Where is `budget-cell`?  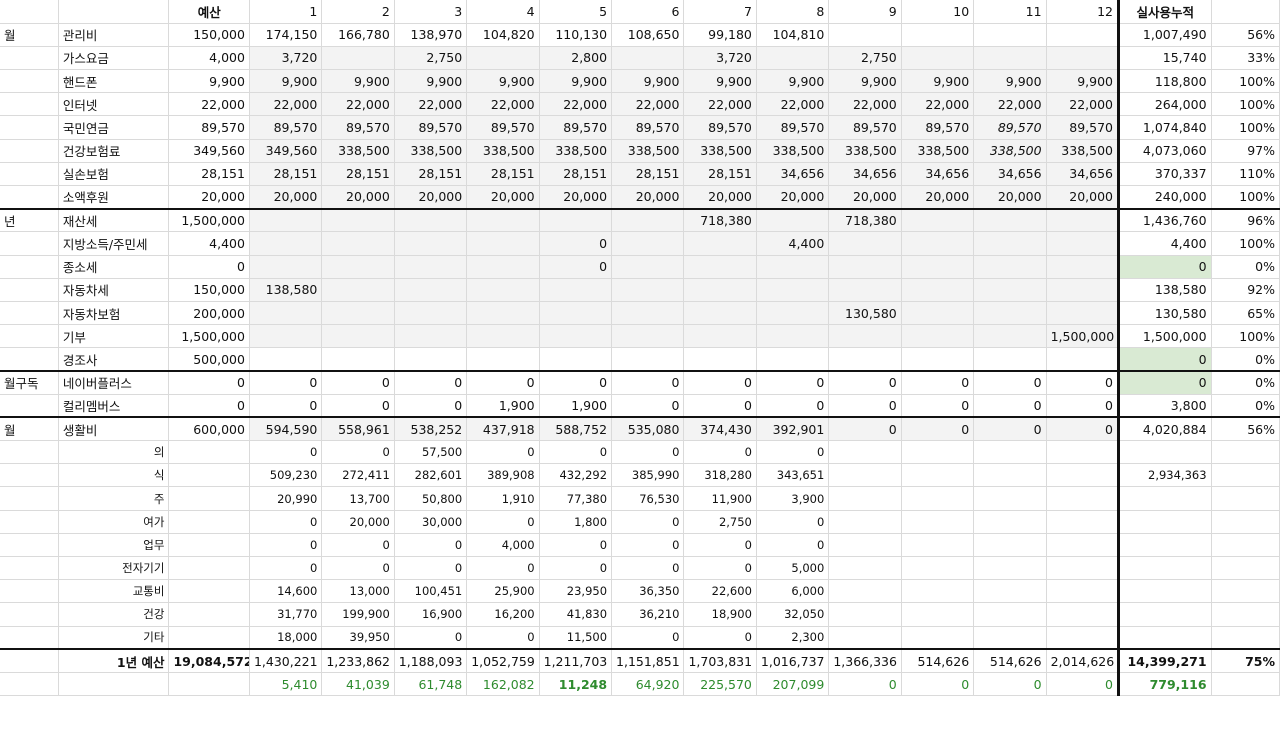
budget-cell is located at coordinates (209, 591).